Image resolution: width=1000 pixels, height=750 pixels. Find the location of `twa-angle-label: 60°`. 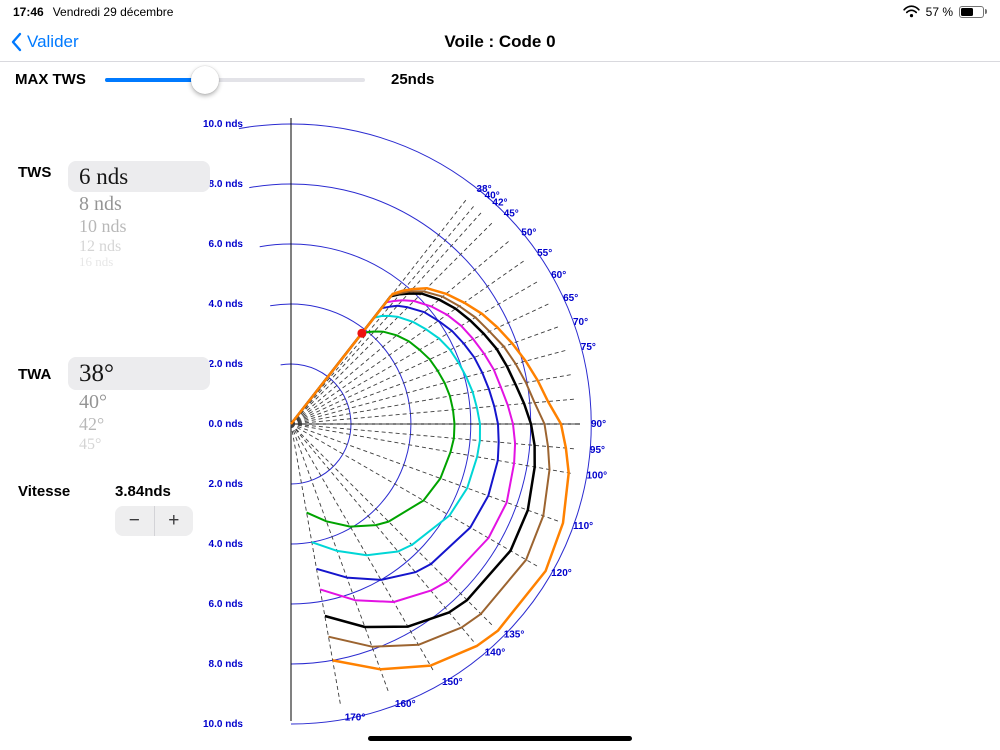

twa-angle-label: 60° is located at coordinates (558, 275).